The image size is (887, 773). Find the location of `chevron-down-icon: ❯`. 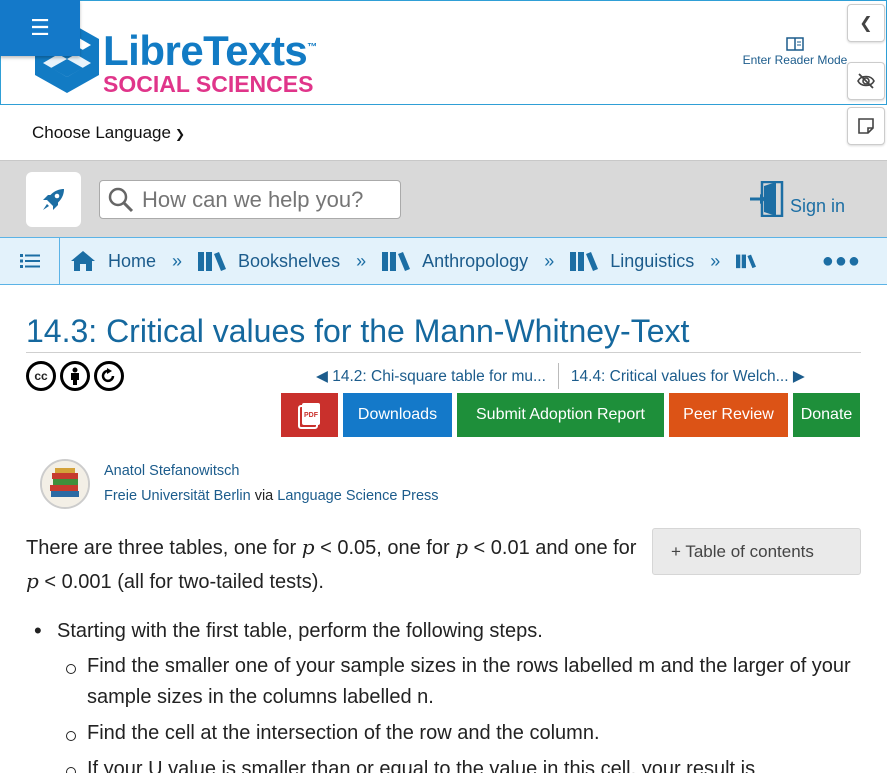

chevron-down-icon: ❯ is located at coordinates (180, 134).